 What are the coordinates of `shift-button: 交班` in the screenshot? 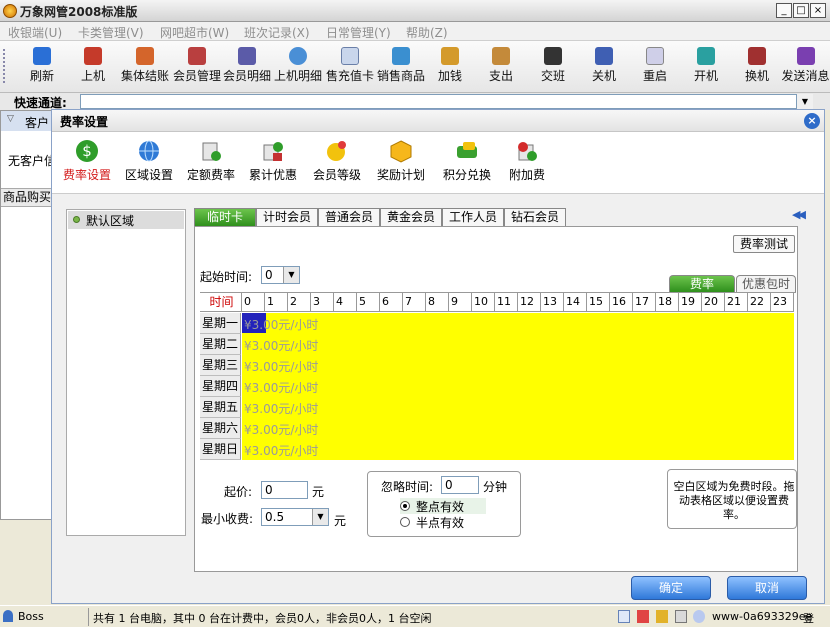 It's located at (553, 67).